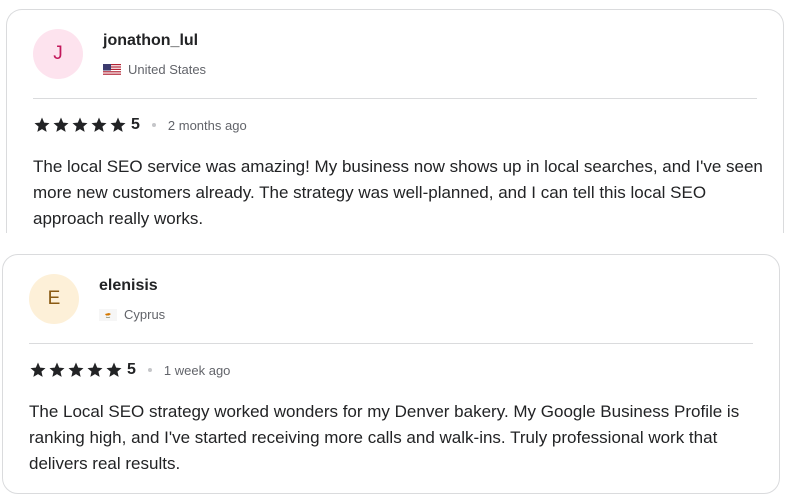 The image size is (788, 494). I want to click on reviewer-username: jonathon_lul, so click(150, 41).